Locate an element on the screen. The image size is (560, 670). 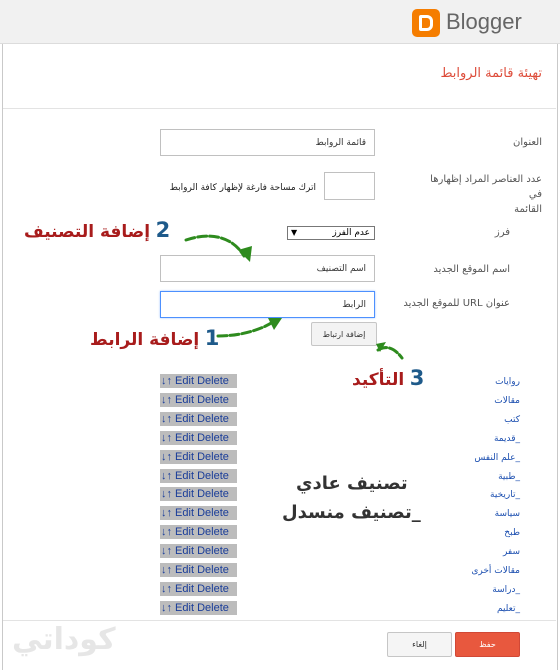
link-item-label: طبخ is located at coordinates (512, 533).